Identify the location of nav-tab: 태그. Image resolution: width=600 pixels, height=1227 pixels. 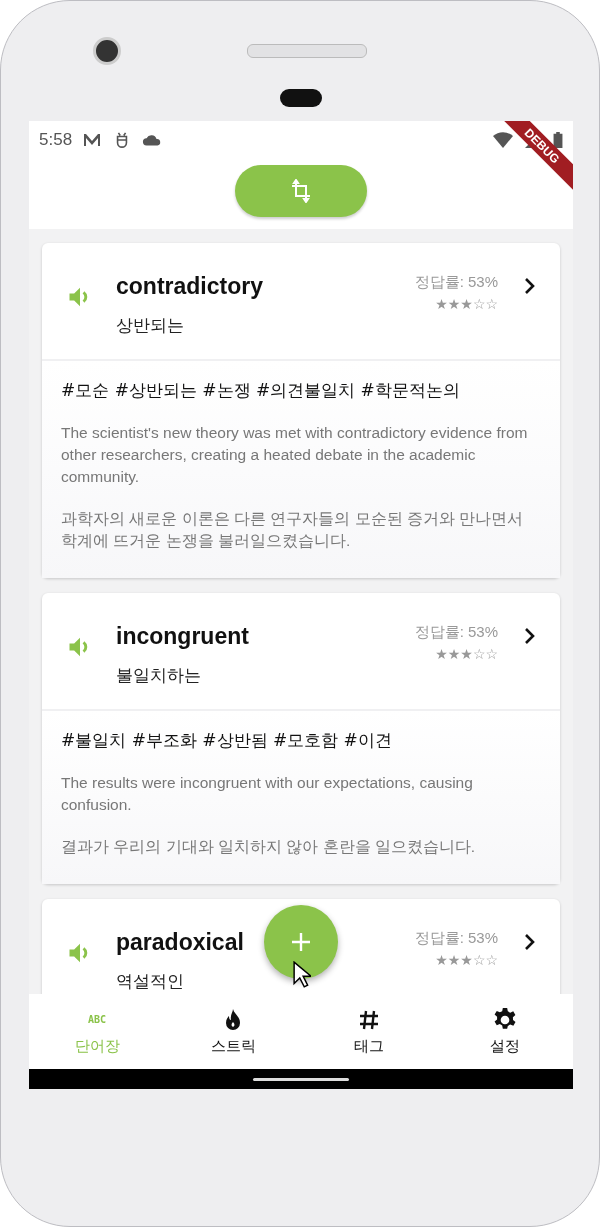
(369, 1031).